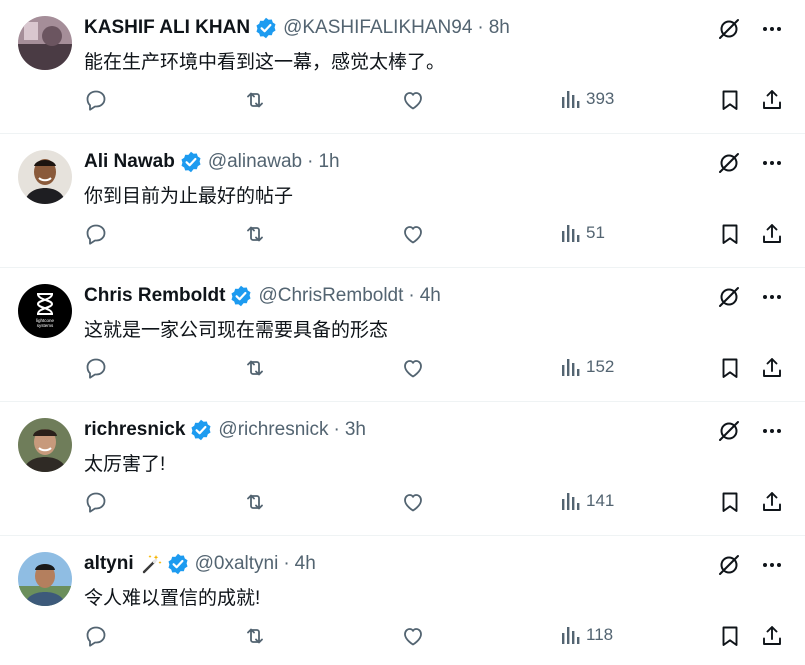 This screenshot has width=805, height=665. Describe the element at coordinates (328, 162) in the screenshot. I see `timestamp: 1h` at that location.